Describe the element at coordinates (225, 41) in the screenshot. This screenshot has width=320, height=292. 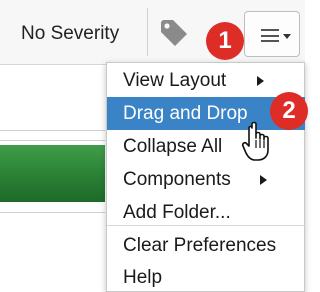
I see `step-badge-1: 1` at that location.